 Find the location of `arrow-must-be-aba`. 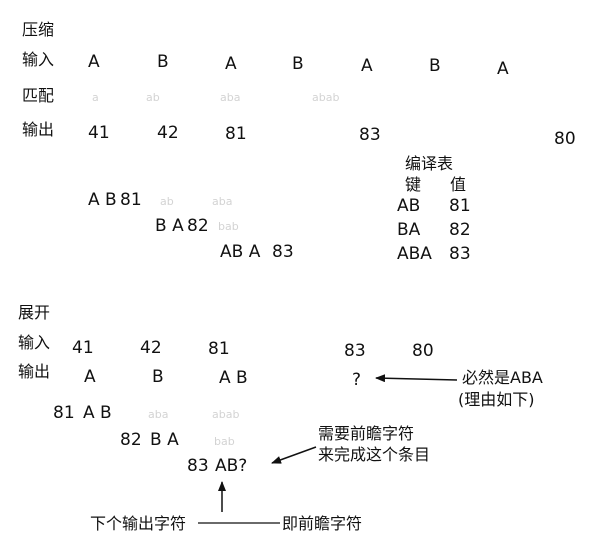

arrow-must-be-aba is located at coordinates (416, 378).